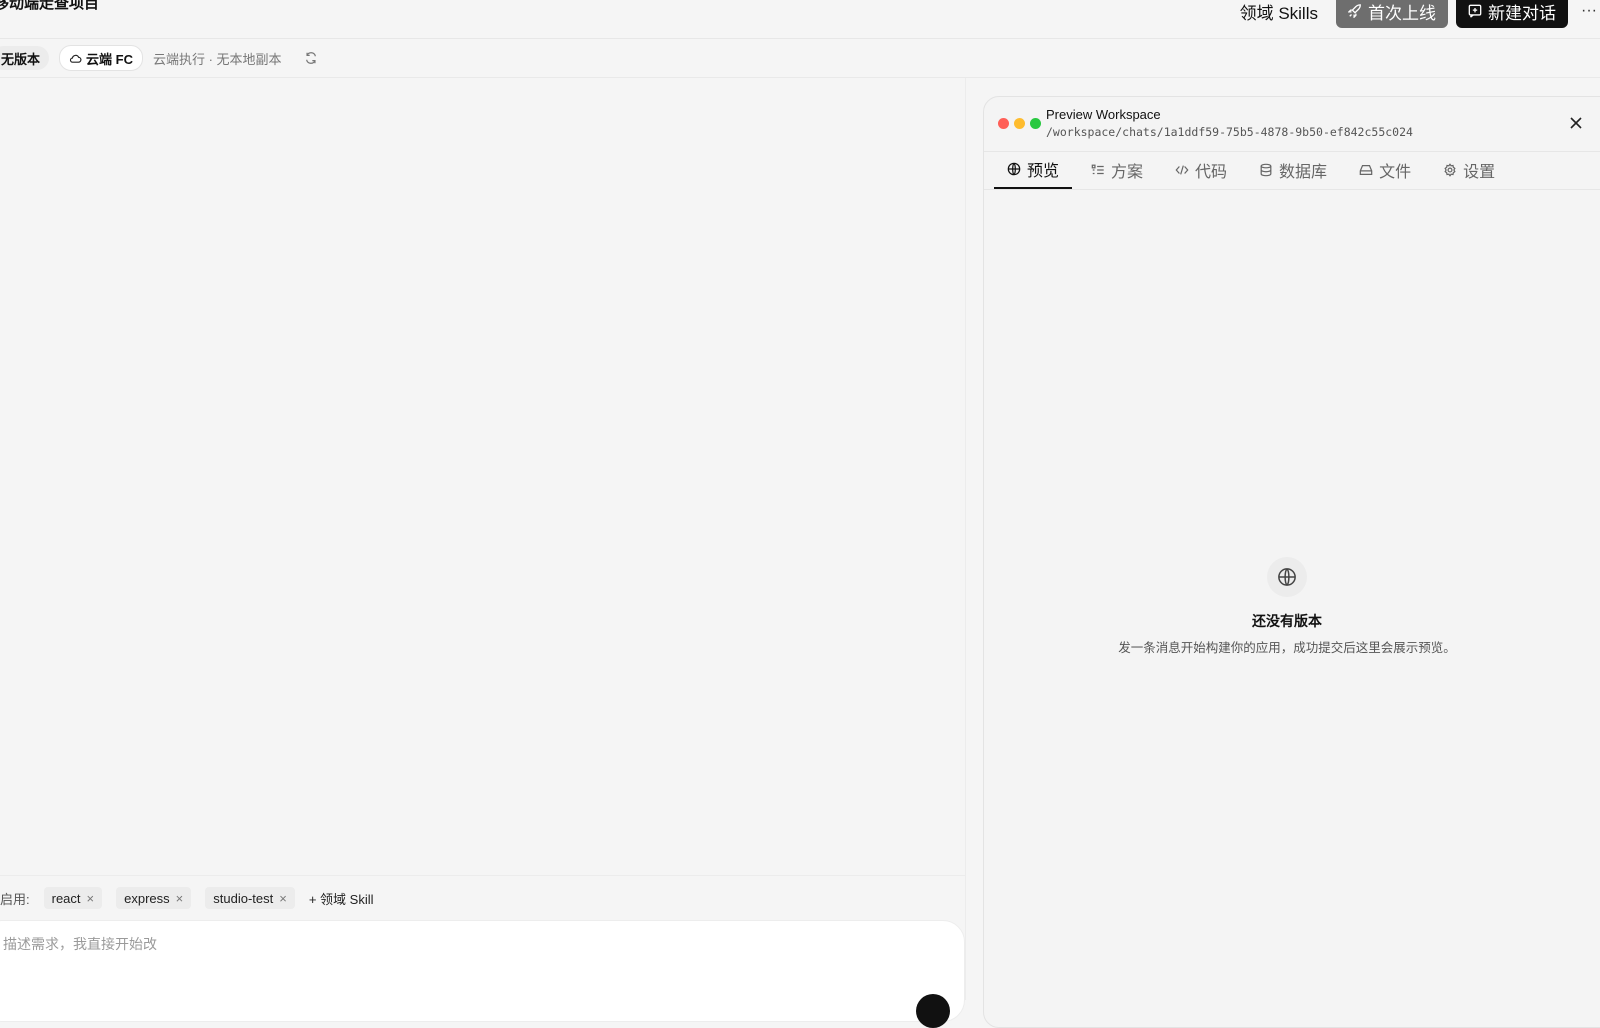 This screenshot has height=1028, width=1600. I want to click on domain-skills-link: 领域 Skills, so click(1279, 12).